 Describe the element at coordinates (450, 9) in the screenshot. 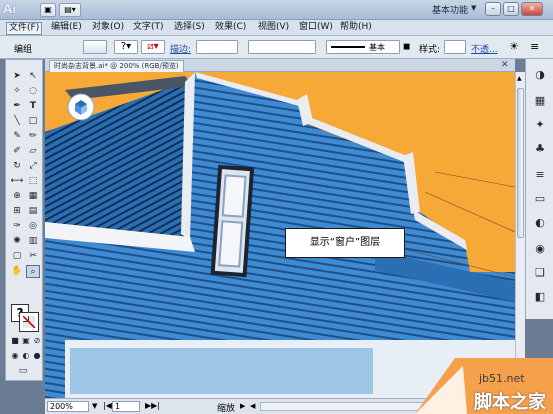

I see `workspace-switcher: 基本功能` at that location.